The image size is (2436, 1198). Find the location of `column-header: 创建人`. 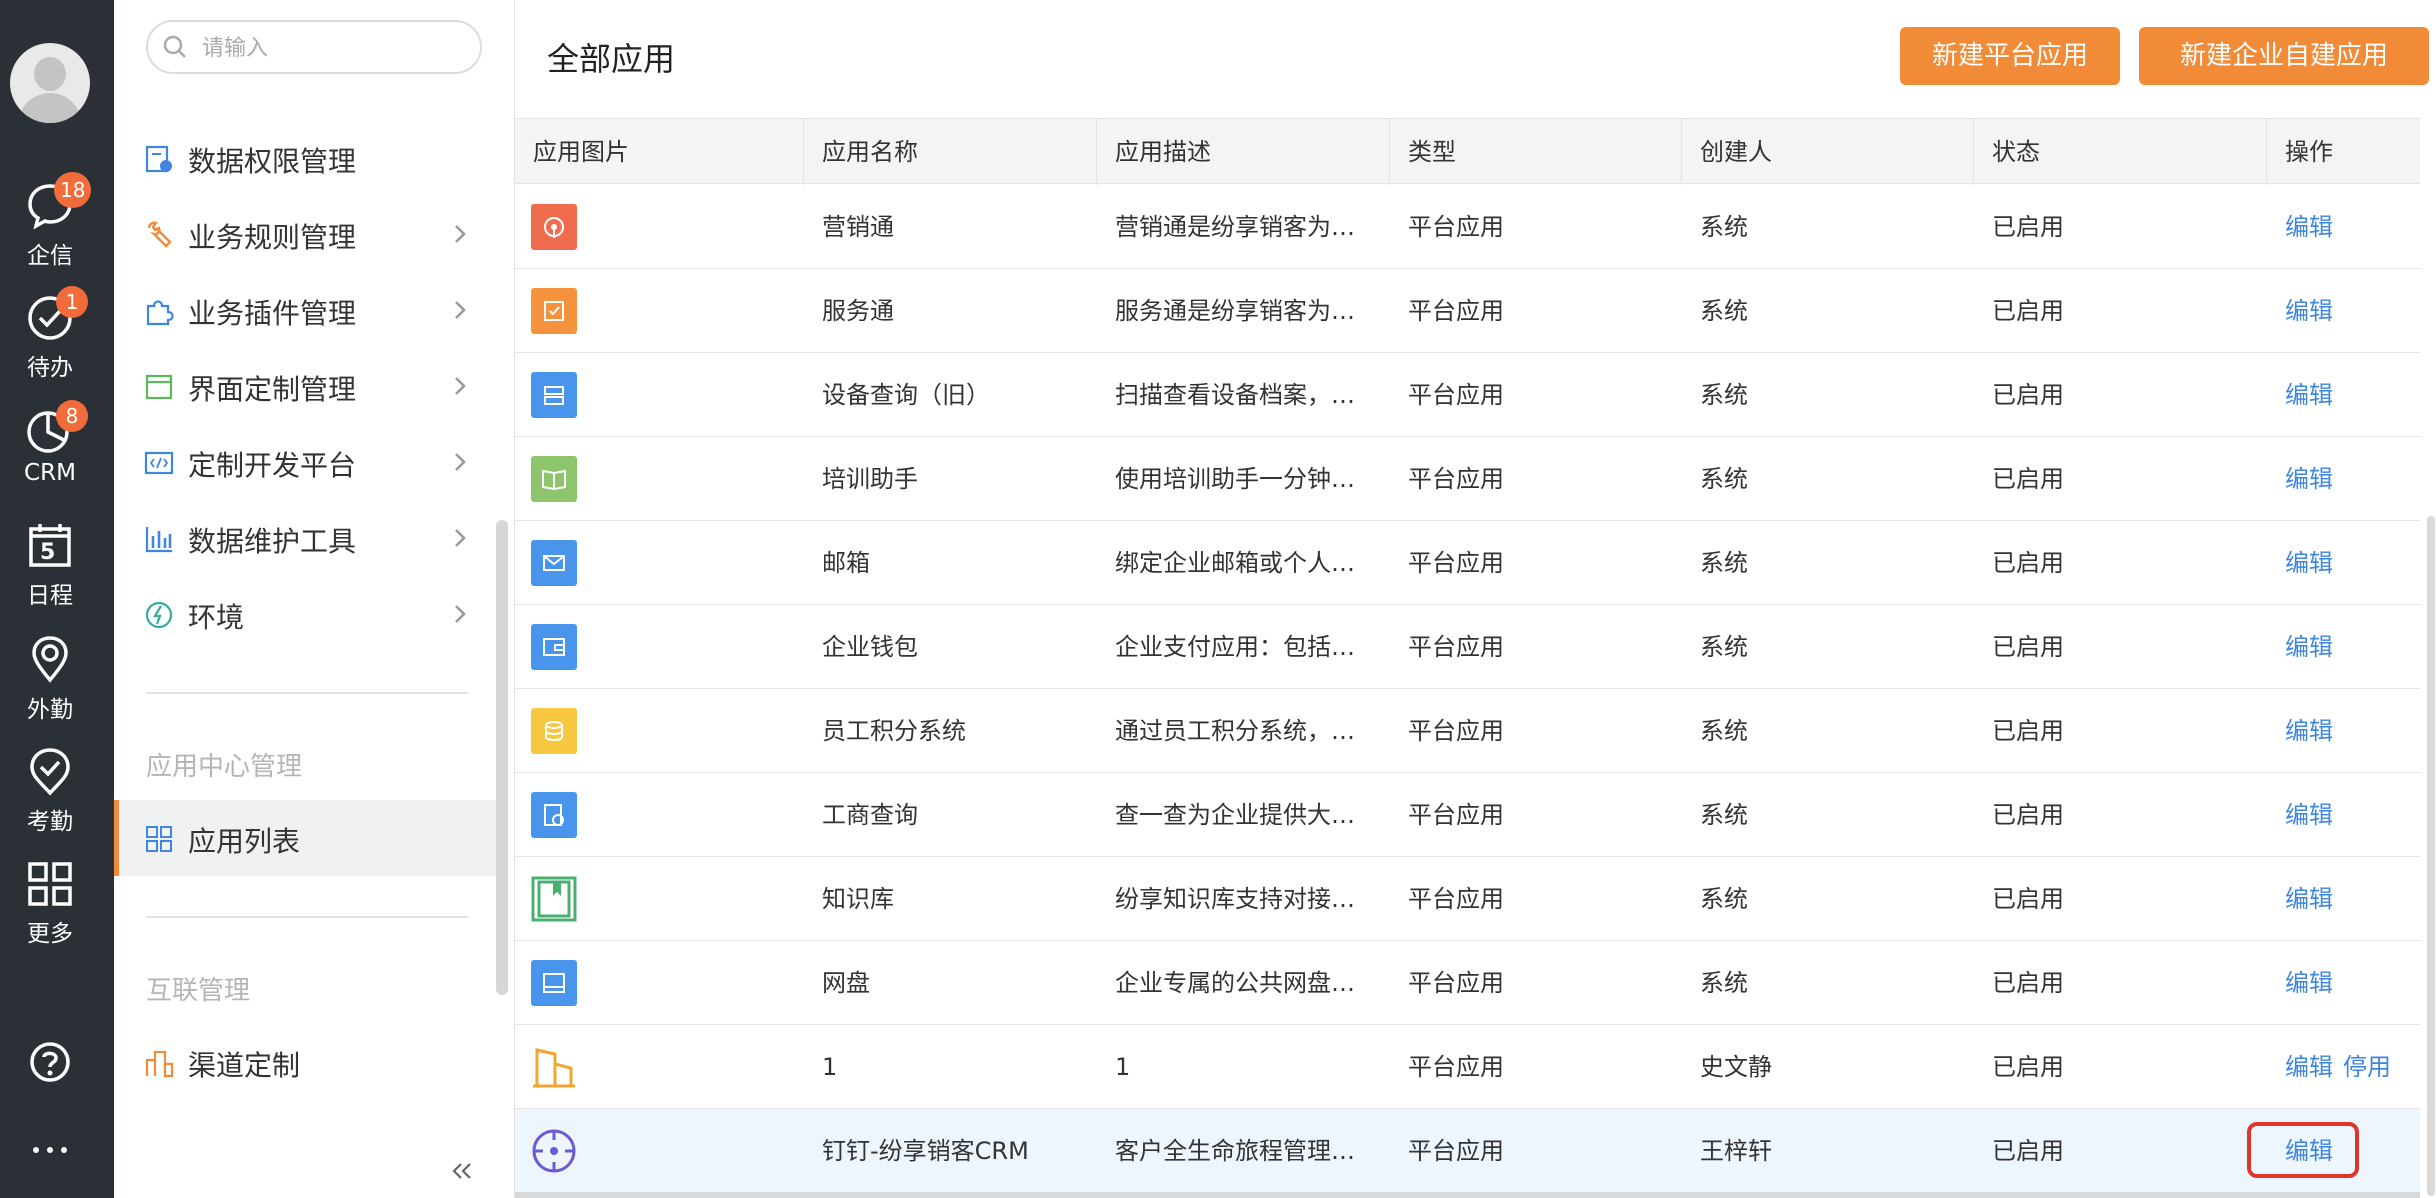

column-header: 创建人 is located at coordinates (1828, 152).